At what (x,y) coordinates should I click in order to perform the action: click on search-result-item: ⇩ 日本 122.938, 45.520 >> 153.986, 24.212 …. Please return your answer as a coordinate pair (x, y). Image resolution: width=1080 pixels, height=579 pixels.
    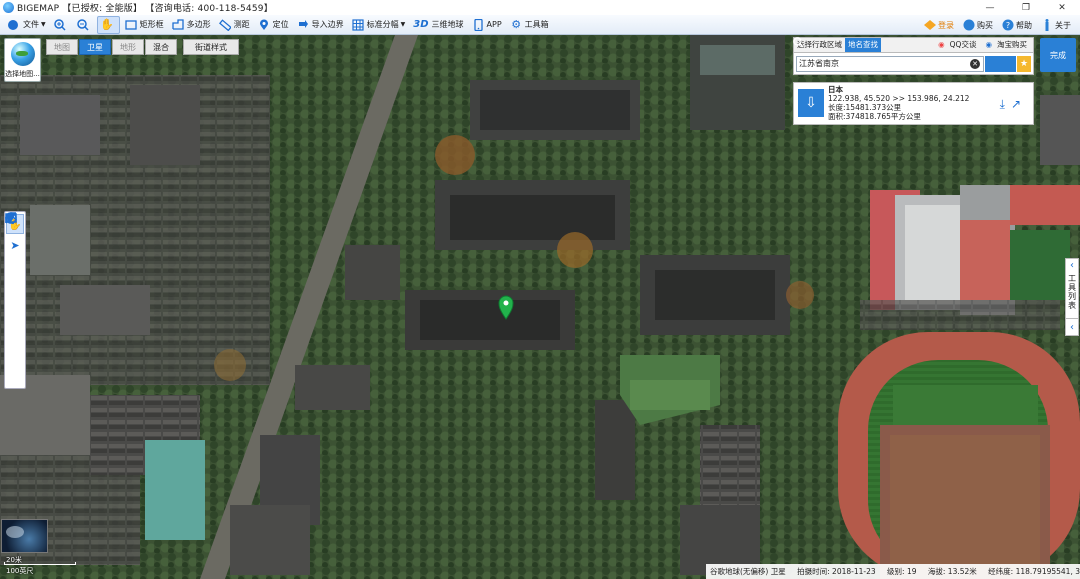
    Looking at the image, I should click on (913, 103).